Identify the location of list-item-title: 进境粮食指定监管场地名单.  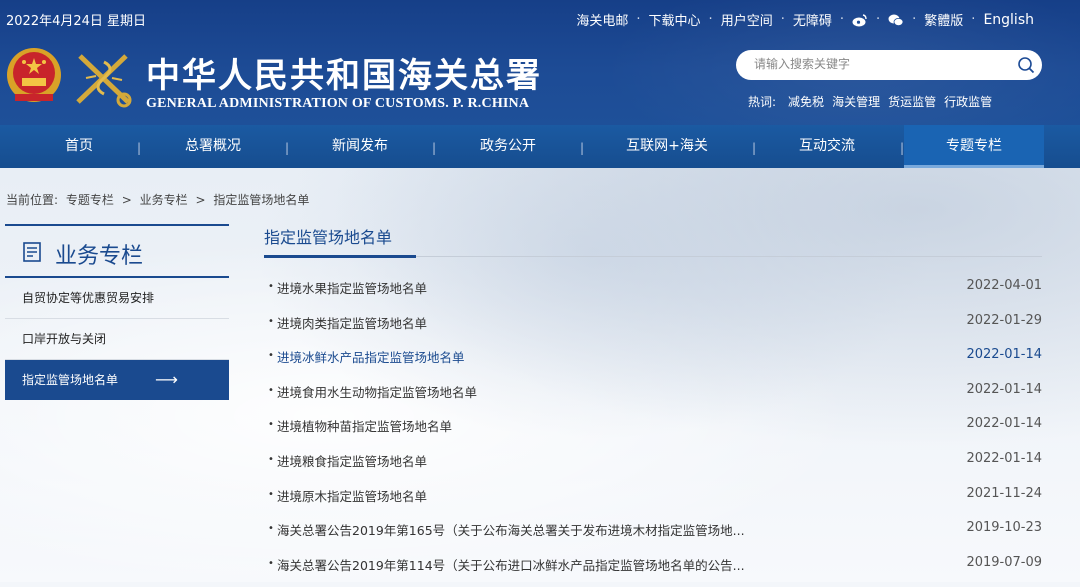
(352, 460).